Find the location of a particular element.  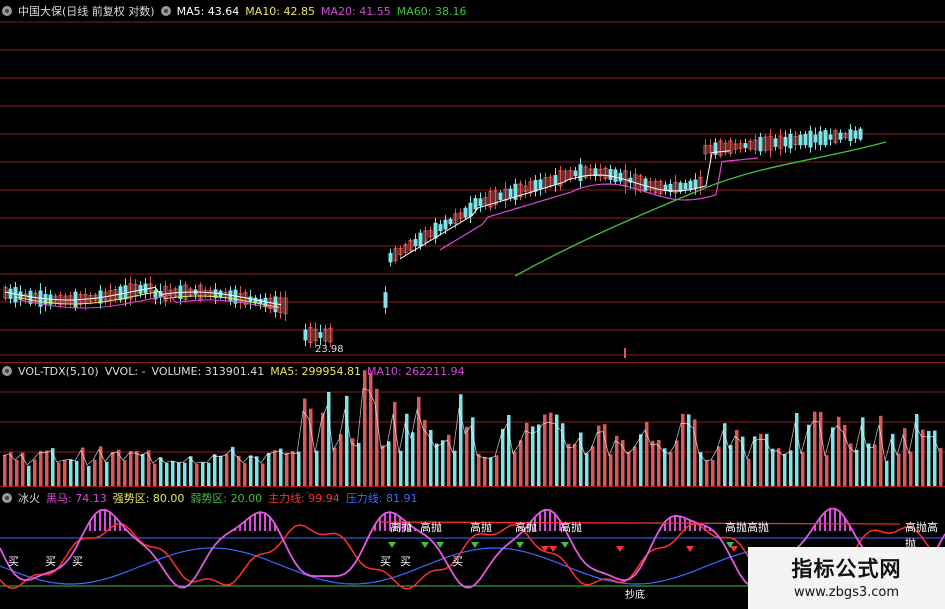

gaopao-signal-label: 高抛 is located at coordinates (401, 527).